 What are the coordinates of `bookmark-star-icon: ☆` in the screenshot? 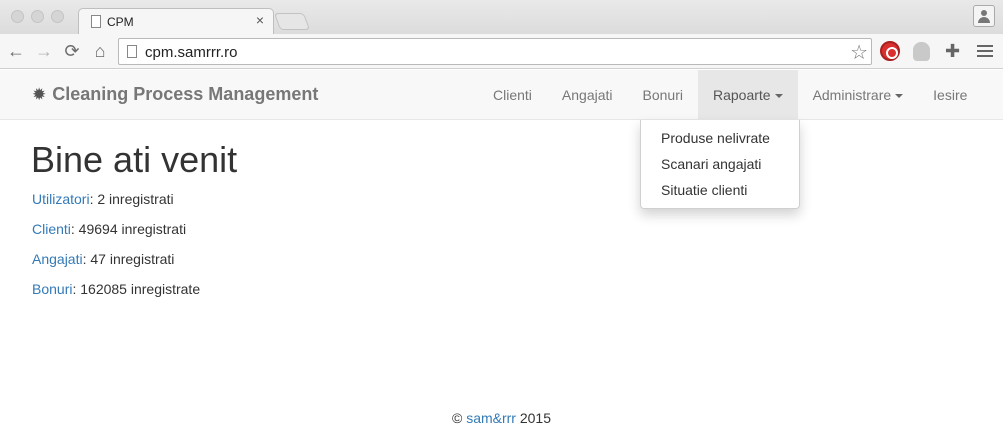 It's located at (859, 52).